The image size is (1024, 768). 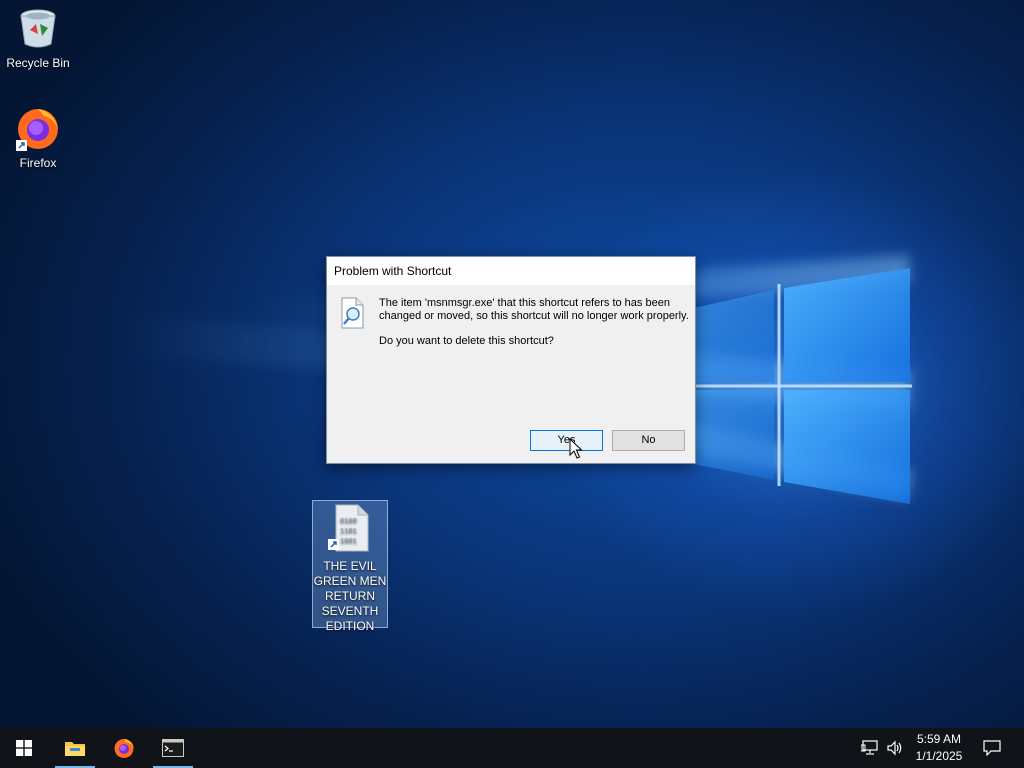 I want to click on taskbar: 5:59 AM 1/1/2025, so click(x=512, y=748).